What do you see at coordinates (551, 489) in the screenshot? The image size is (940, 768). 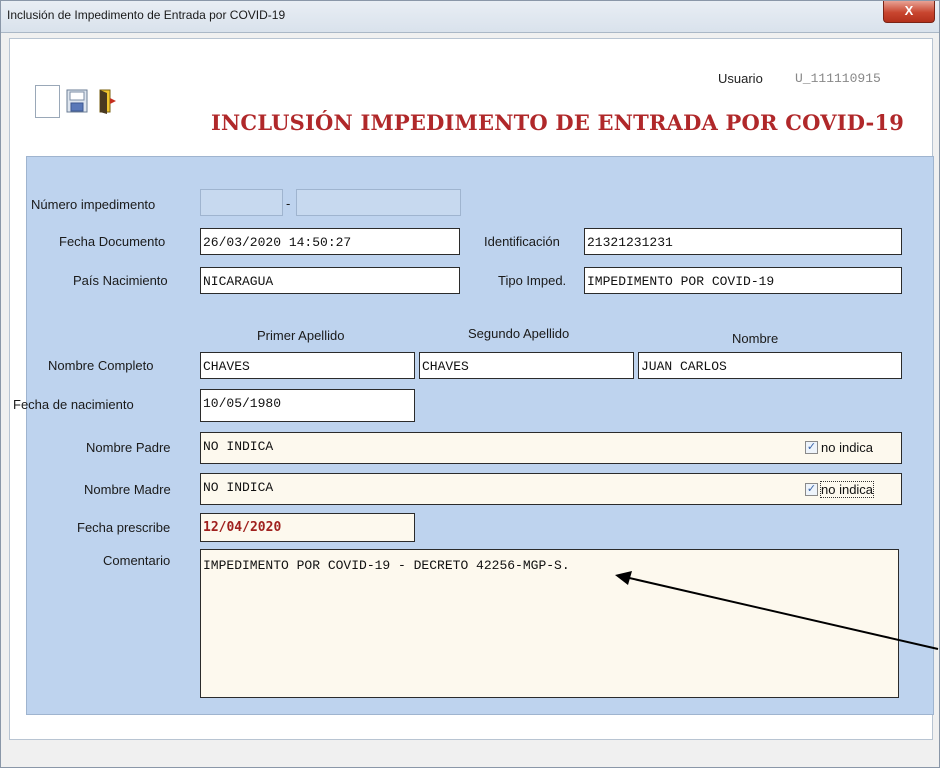 I see `madre-input: NO INDICA` at bounding box center [551, 489].